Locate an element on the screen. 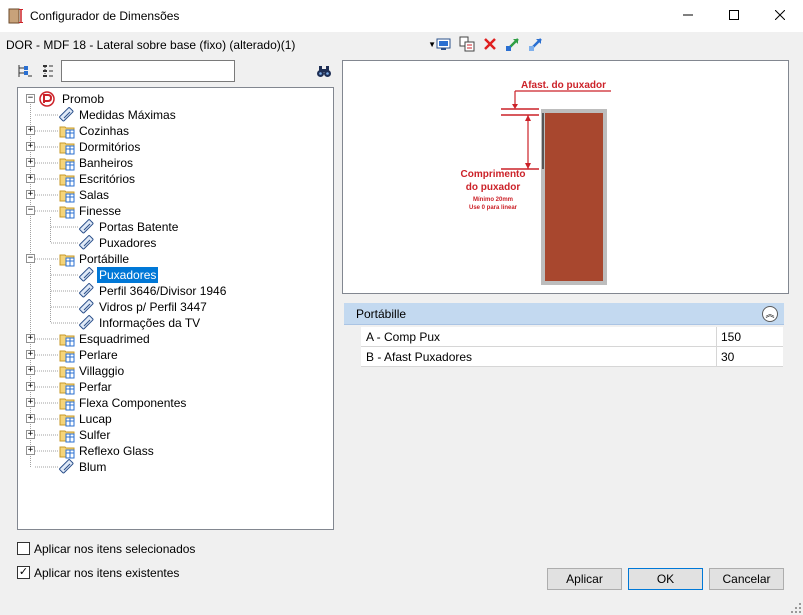 The image size is (803, 615). tree-item-label: Flexa Componentes is located at coordinates (133, 403).